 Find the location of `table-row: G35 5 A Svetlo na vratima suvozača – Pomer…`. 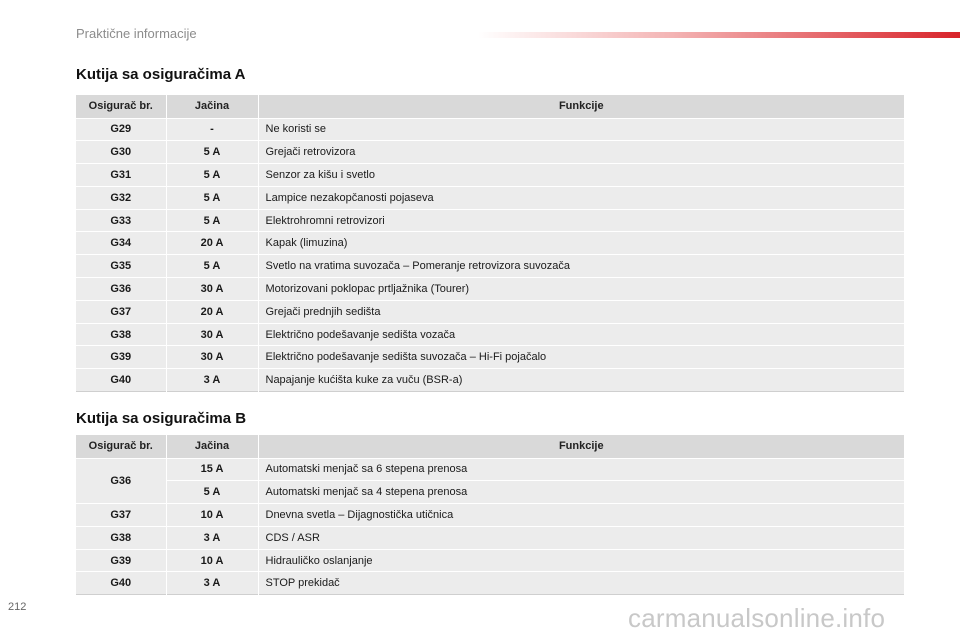

table-row: G35 5 A Svetlo na vratima suvozača – Pomer… is located at coordinates (490, 266).